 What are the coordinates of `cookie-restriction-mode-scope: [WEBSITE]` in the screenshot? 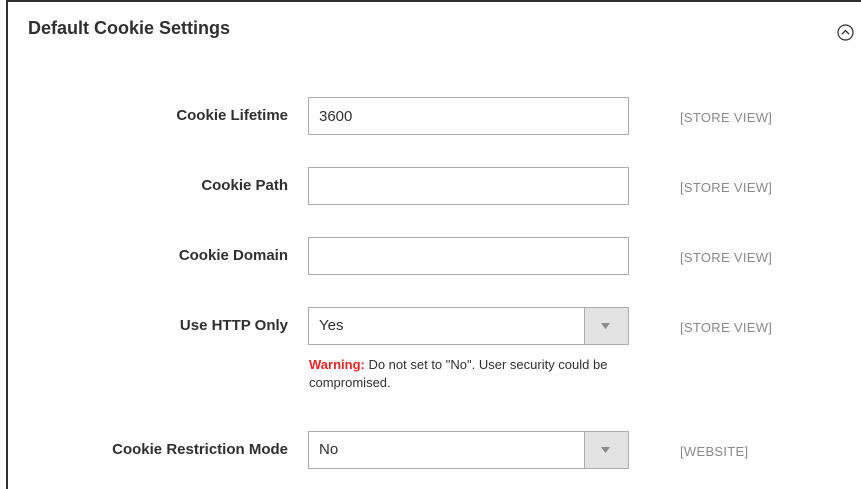 It's located at (714, 451).